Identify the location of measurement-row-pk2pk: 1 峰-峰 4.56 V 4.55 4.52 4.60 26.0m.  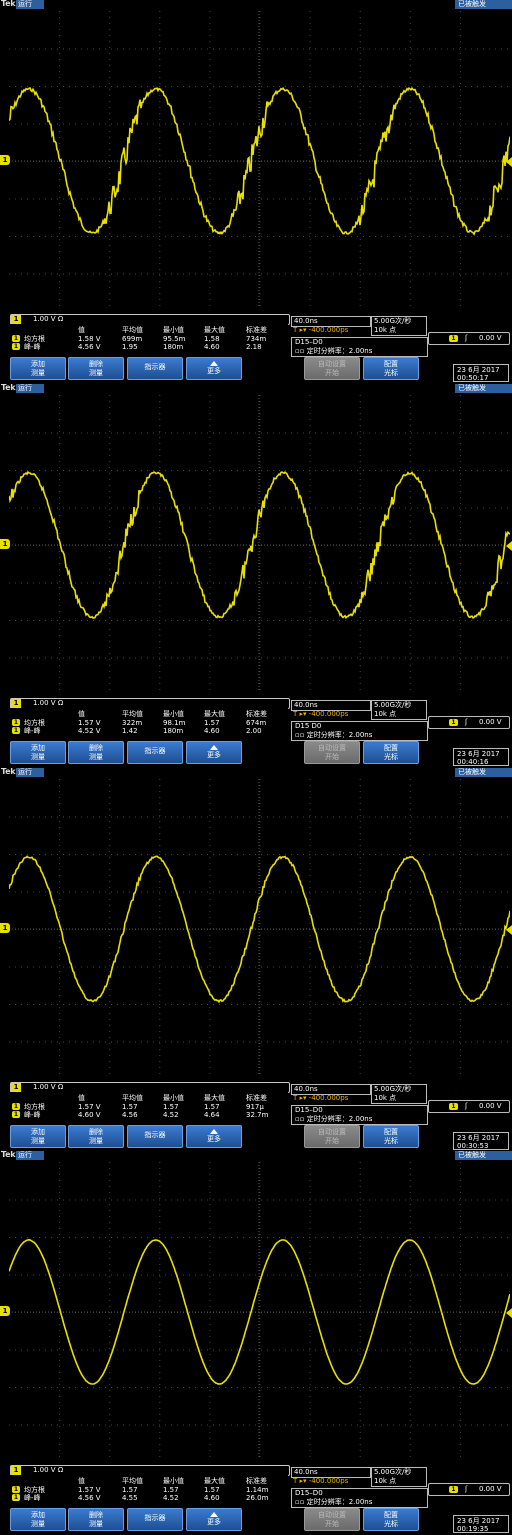
(149, 1498).